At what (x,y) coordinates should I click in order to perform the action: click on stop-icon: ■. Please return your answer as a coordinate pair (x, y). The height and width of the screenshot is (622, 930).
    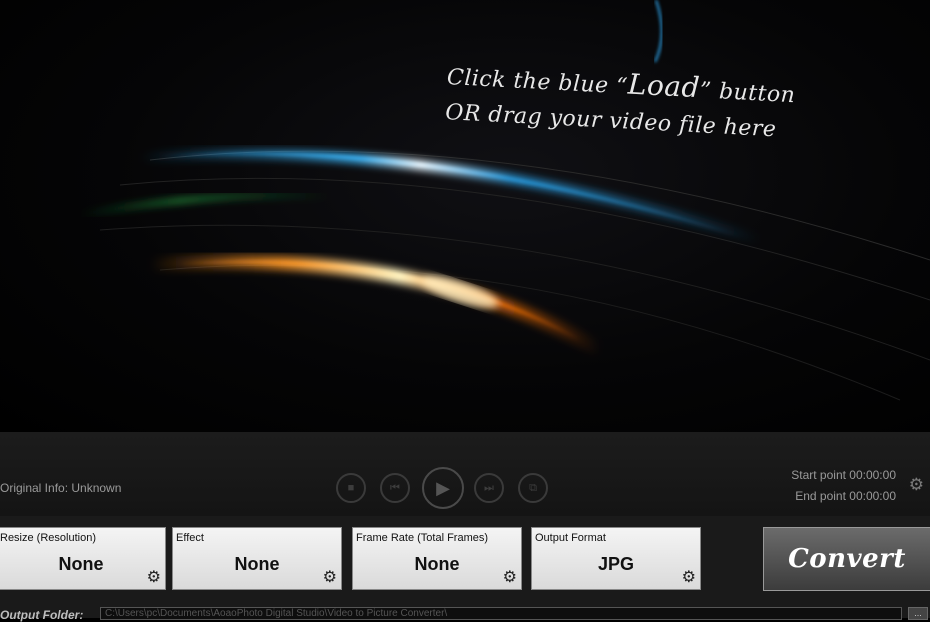
    Looking at the image, I should click on (351, 488).